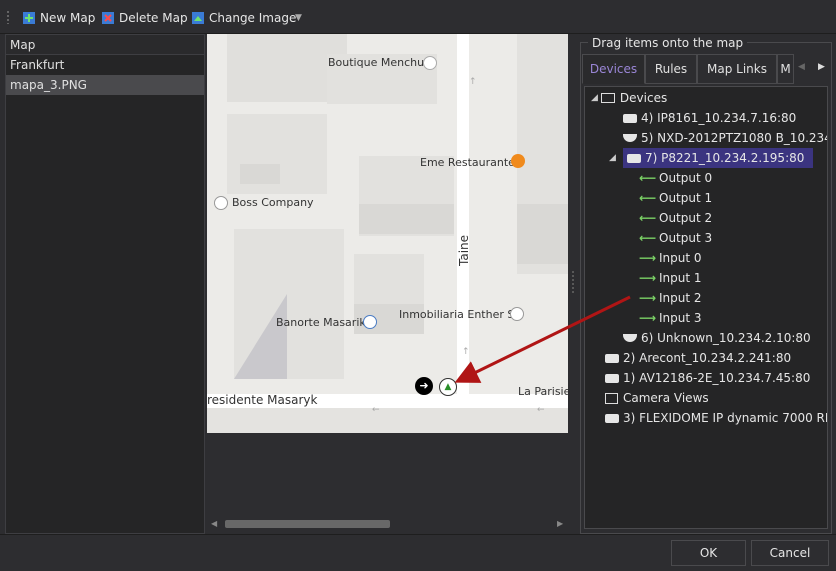  Describe the element at coordinates (719, 118) in the screenshot. I see `tree-label: 4) IP8161_10.234.7.16:80` at that location.